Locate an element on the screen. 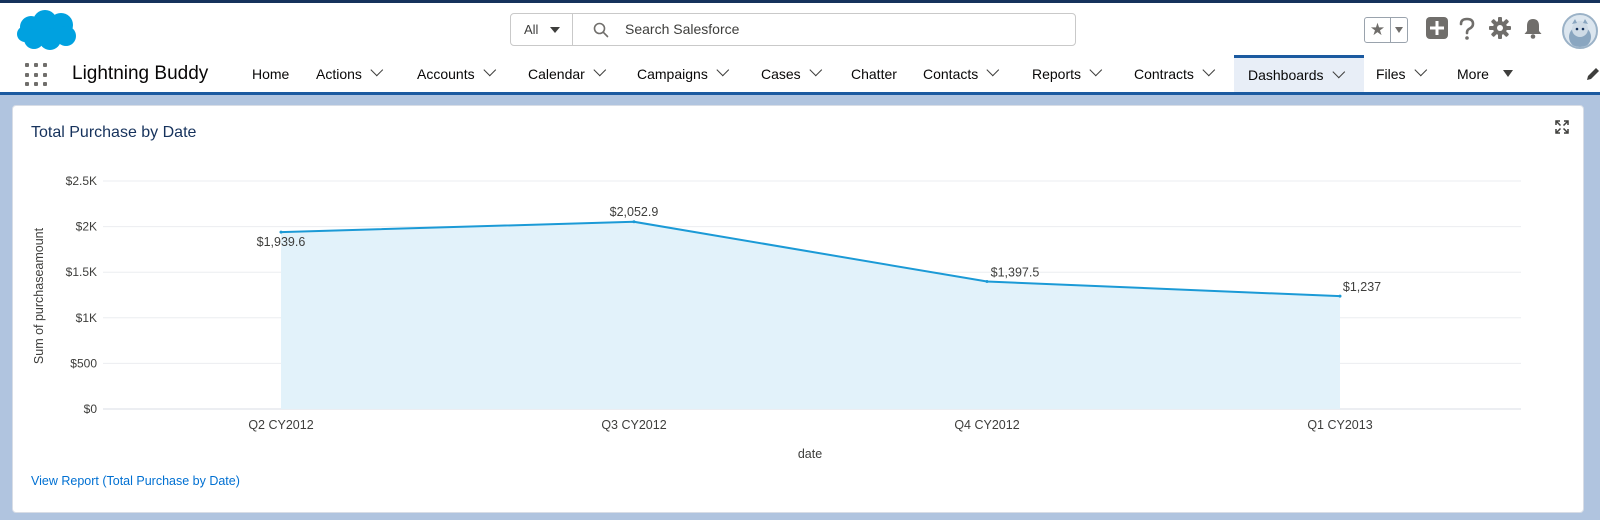 The image size is (1600, 520). nav-item-label: Home is located at coordinates (271, 73).